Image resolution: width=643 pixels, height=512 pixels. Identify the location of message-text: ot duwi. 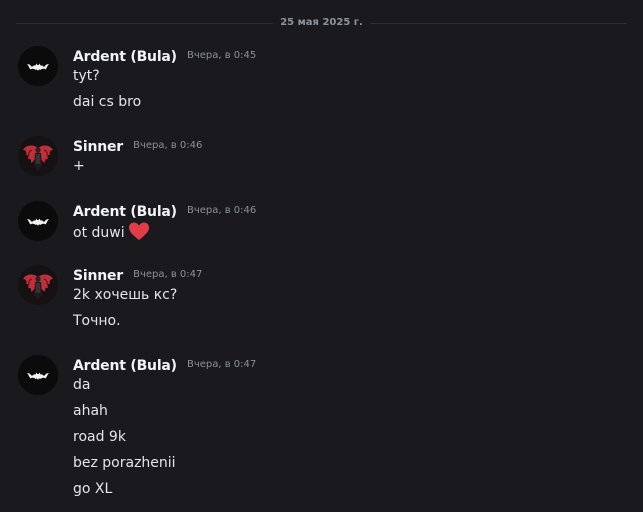
(111, 232).